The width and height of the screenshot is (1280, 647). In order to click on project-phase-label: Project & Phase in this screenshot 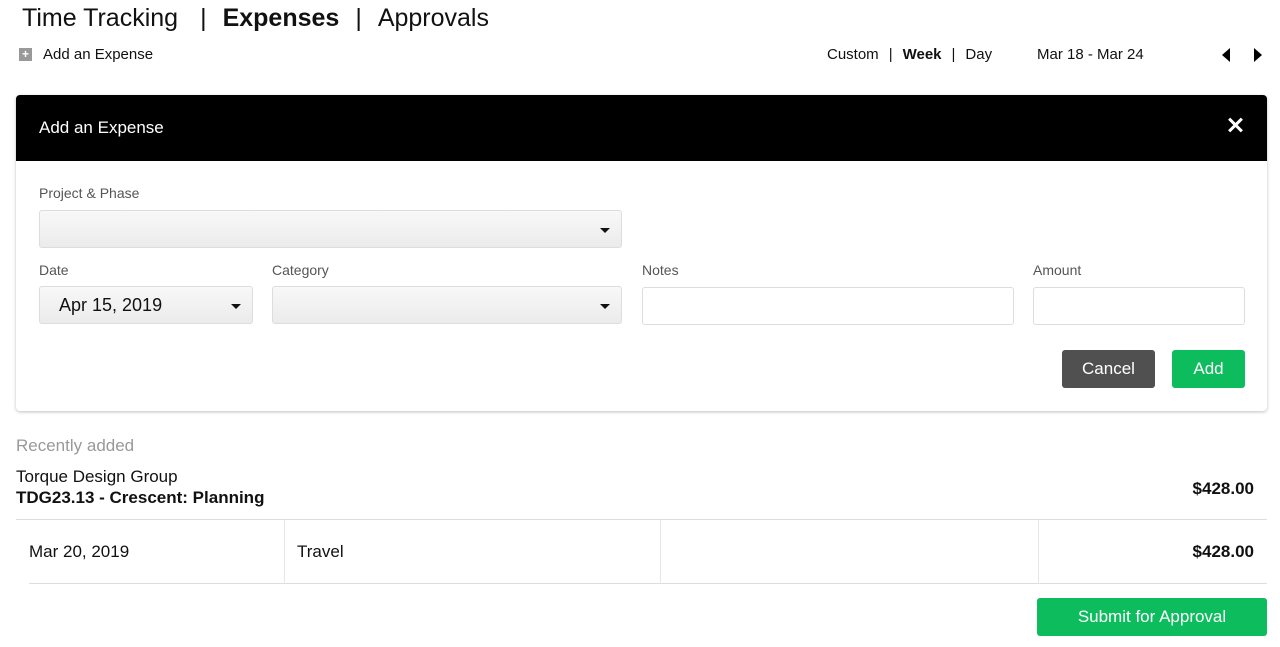, I will do `click(89, 193)`.